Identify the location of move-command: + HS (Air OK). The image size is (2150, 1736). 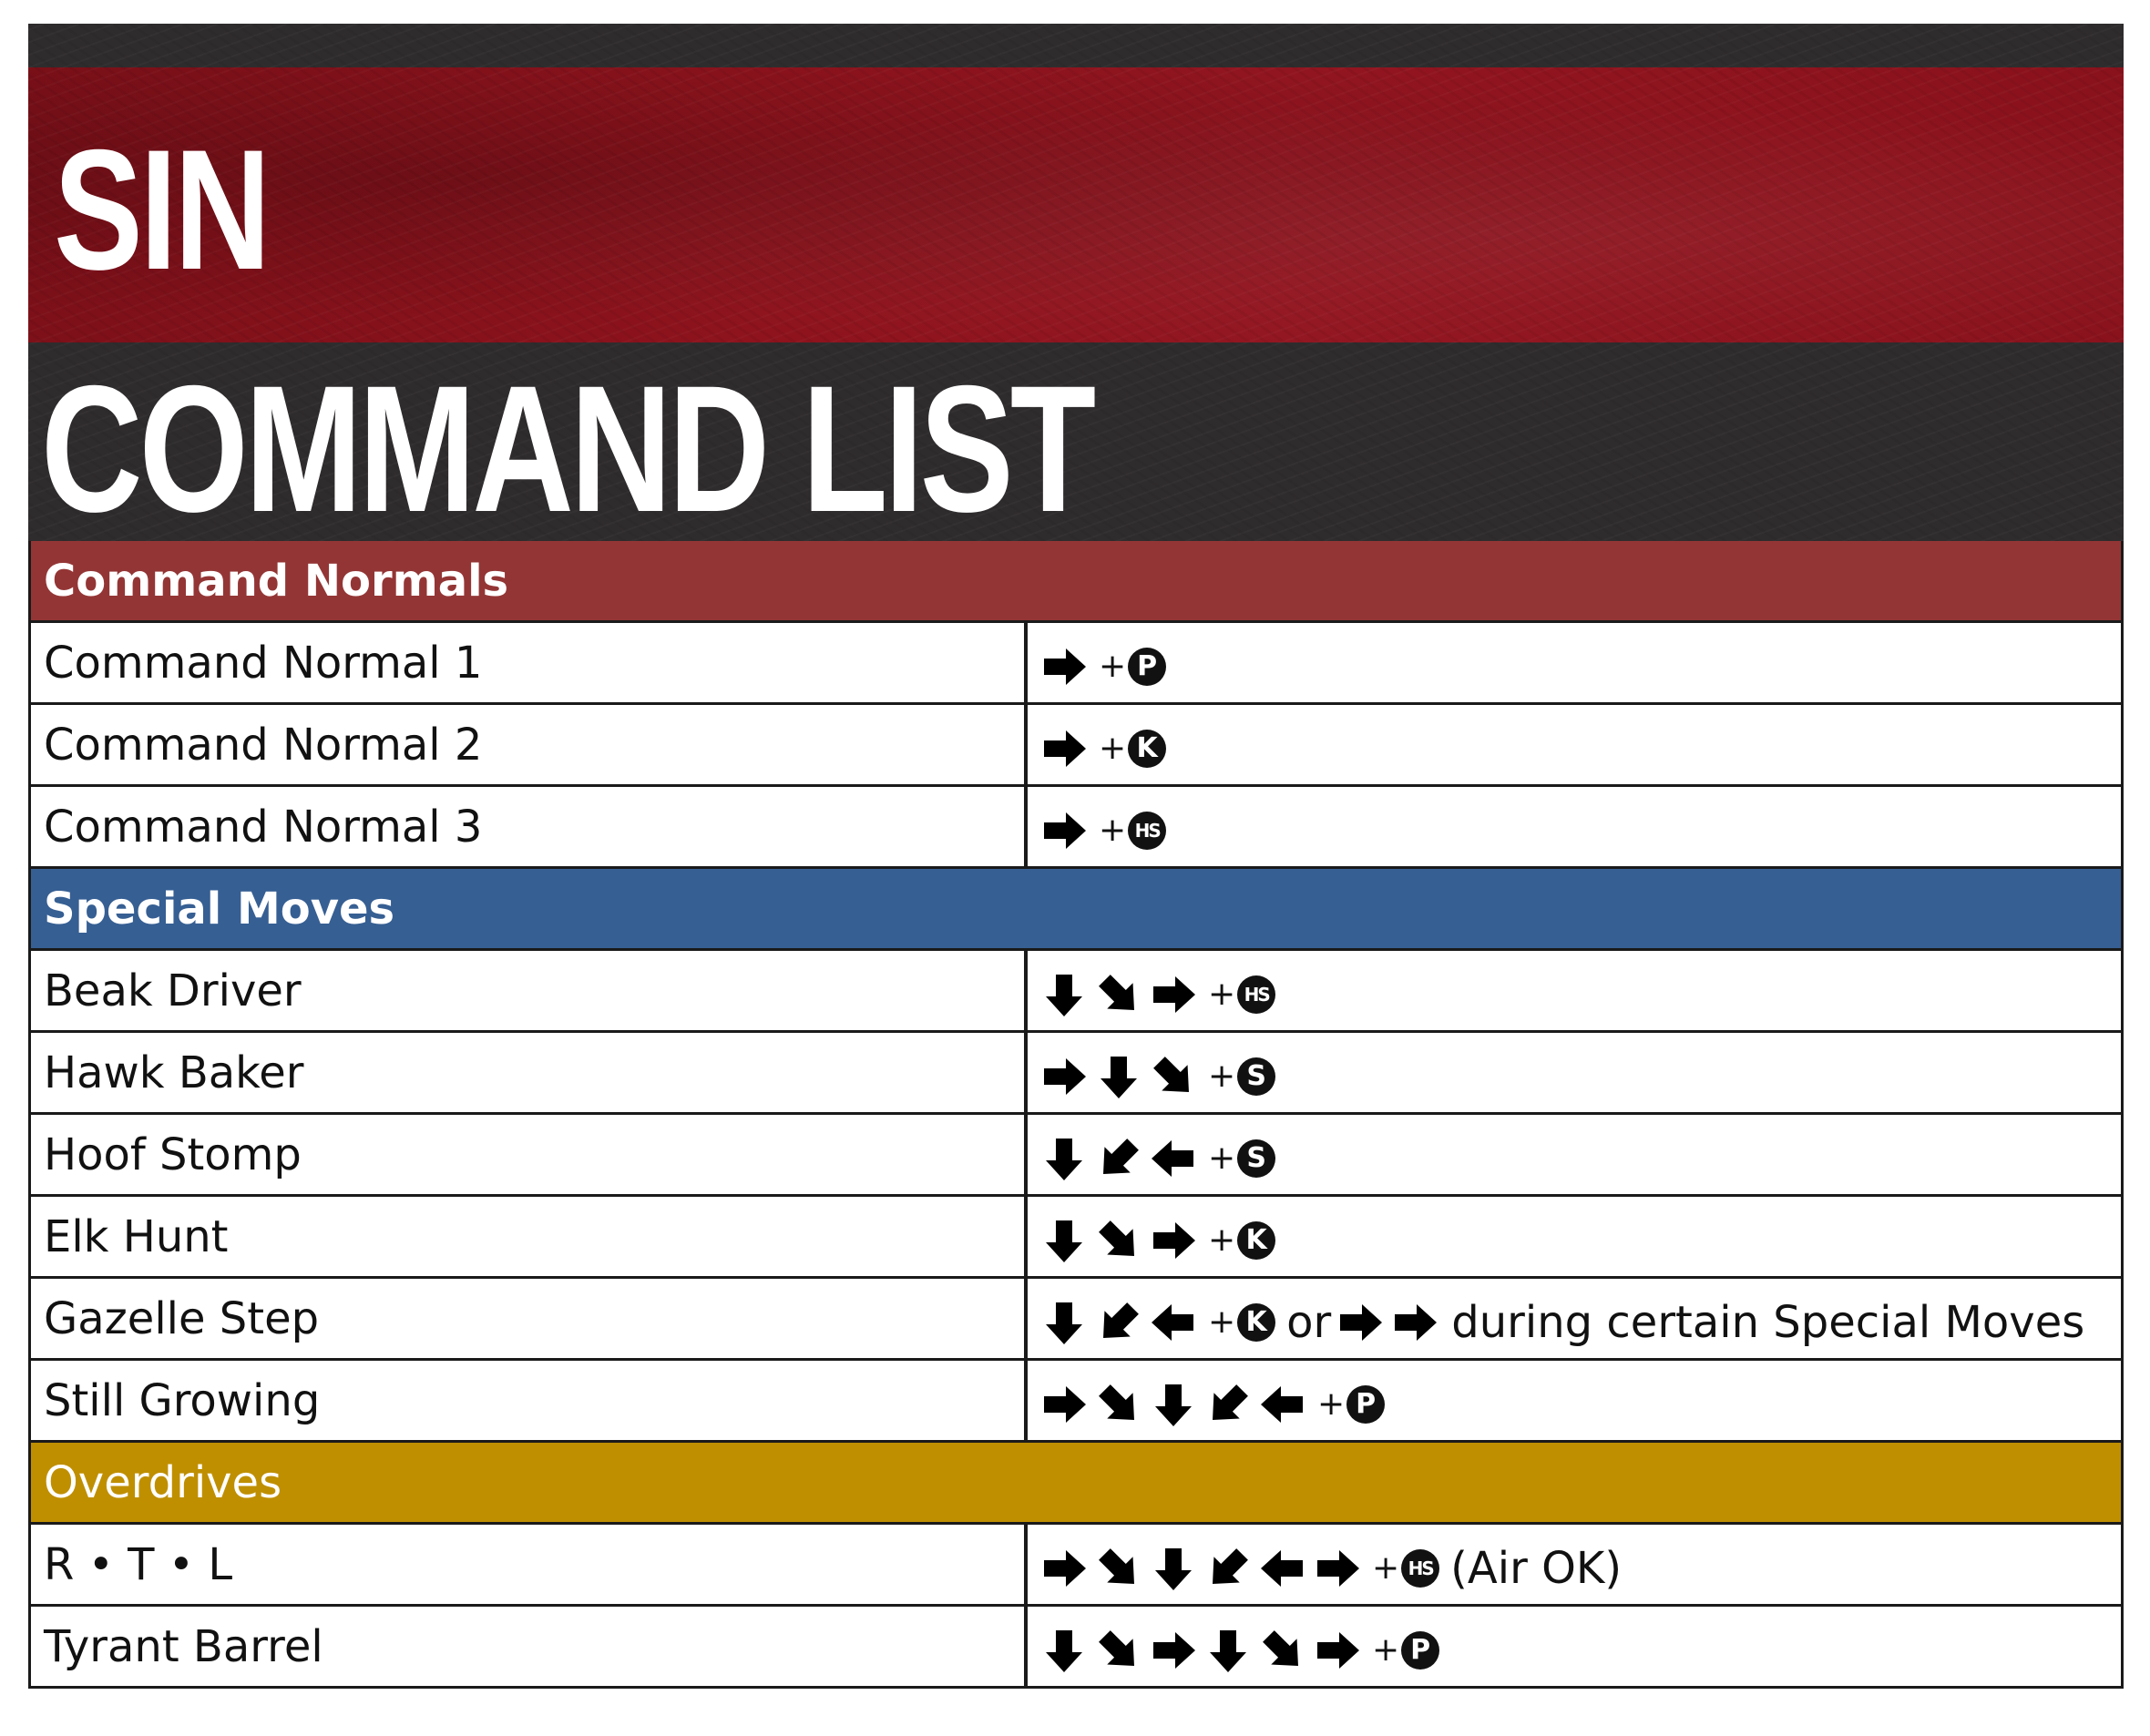
(1574, 1564).